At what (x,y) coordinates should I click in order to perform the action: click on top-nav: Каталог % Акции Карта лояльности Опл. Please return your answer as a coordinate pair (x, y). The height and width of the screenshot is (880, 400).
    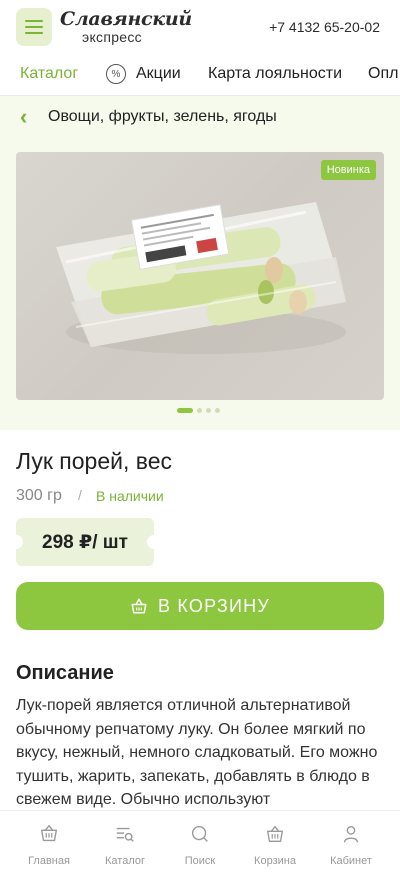
    Looking at the image, I should click on (200, 75).